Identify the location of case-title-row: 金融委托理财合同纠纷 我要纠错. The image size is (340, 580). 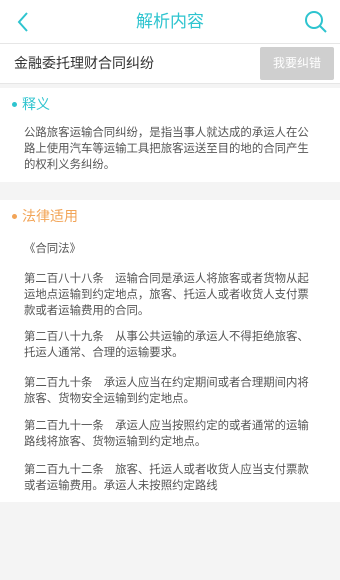
(170, 64).